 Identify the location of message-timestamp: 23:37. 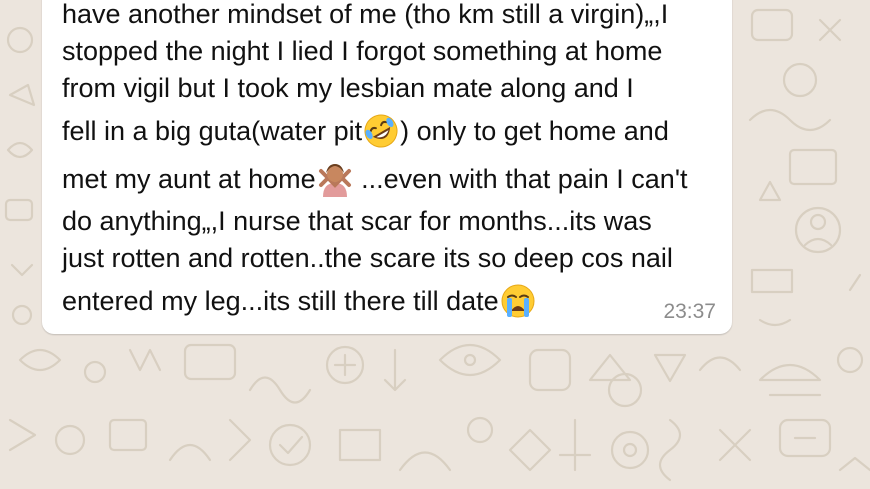
(689, 311).